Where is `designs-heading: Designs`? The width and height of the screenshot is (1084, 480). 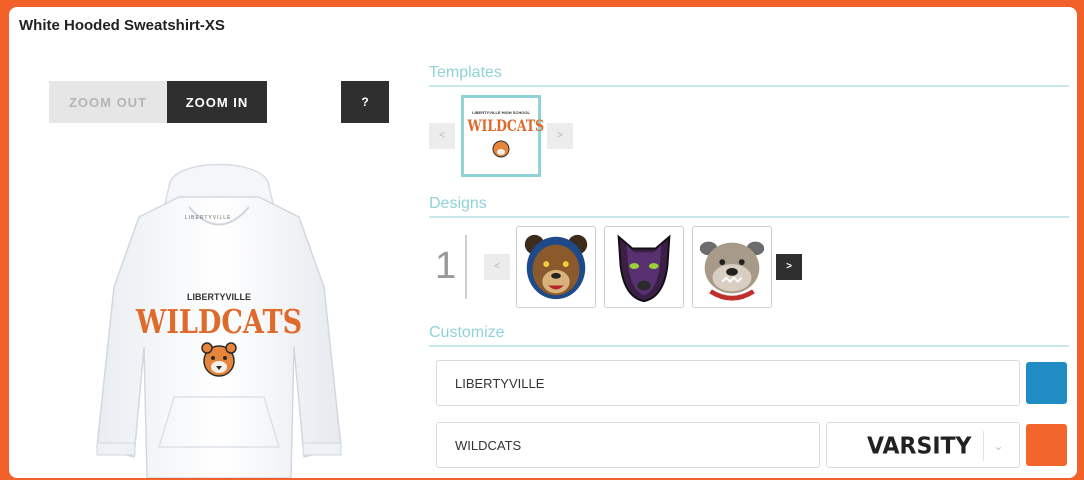
designs-heading: Designs is located at coordinates (458, 203).